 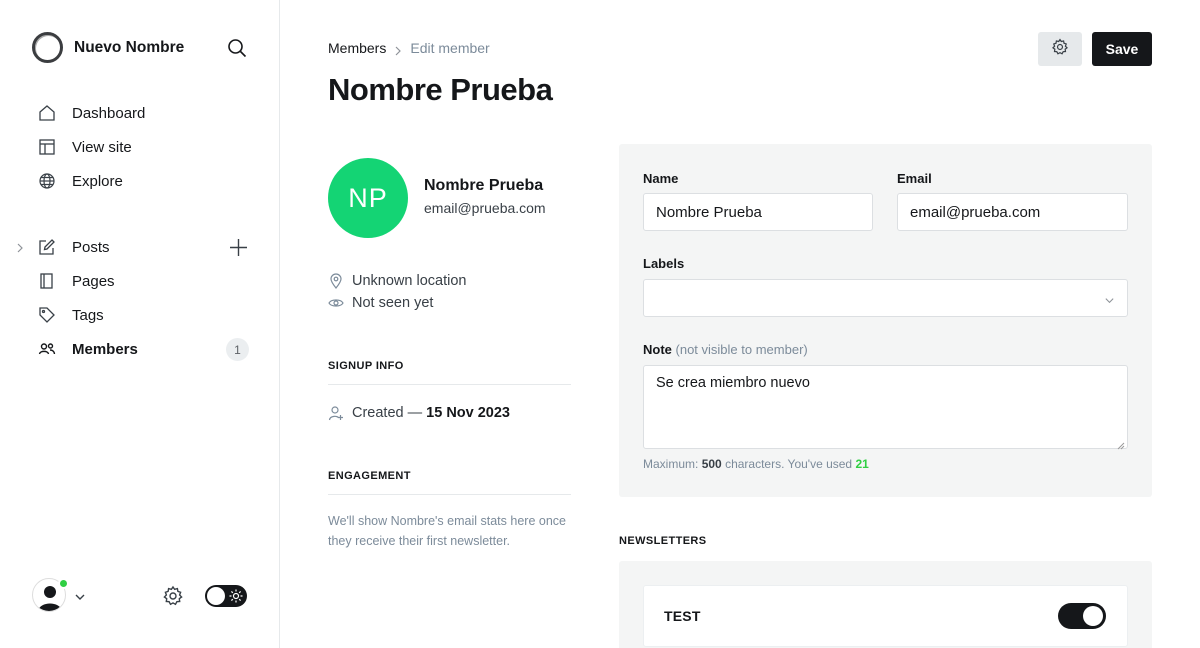 What do you see at coordinates (885, 298) in the screenshot?
I see `labels-select` at bounding box center [885, 298].